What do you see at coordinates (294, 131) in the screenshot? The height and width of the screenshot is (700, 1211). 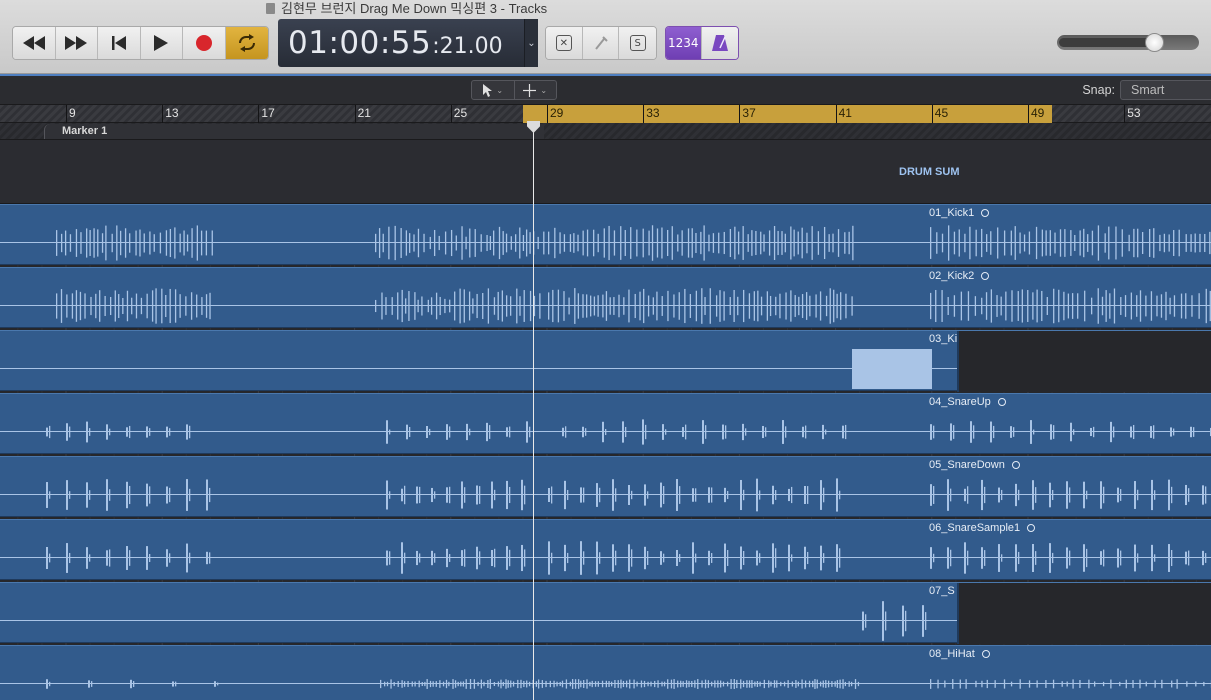 I see `marker-1: Marker 1` at bounding box center [294, 131].